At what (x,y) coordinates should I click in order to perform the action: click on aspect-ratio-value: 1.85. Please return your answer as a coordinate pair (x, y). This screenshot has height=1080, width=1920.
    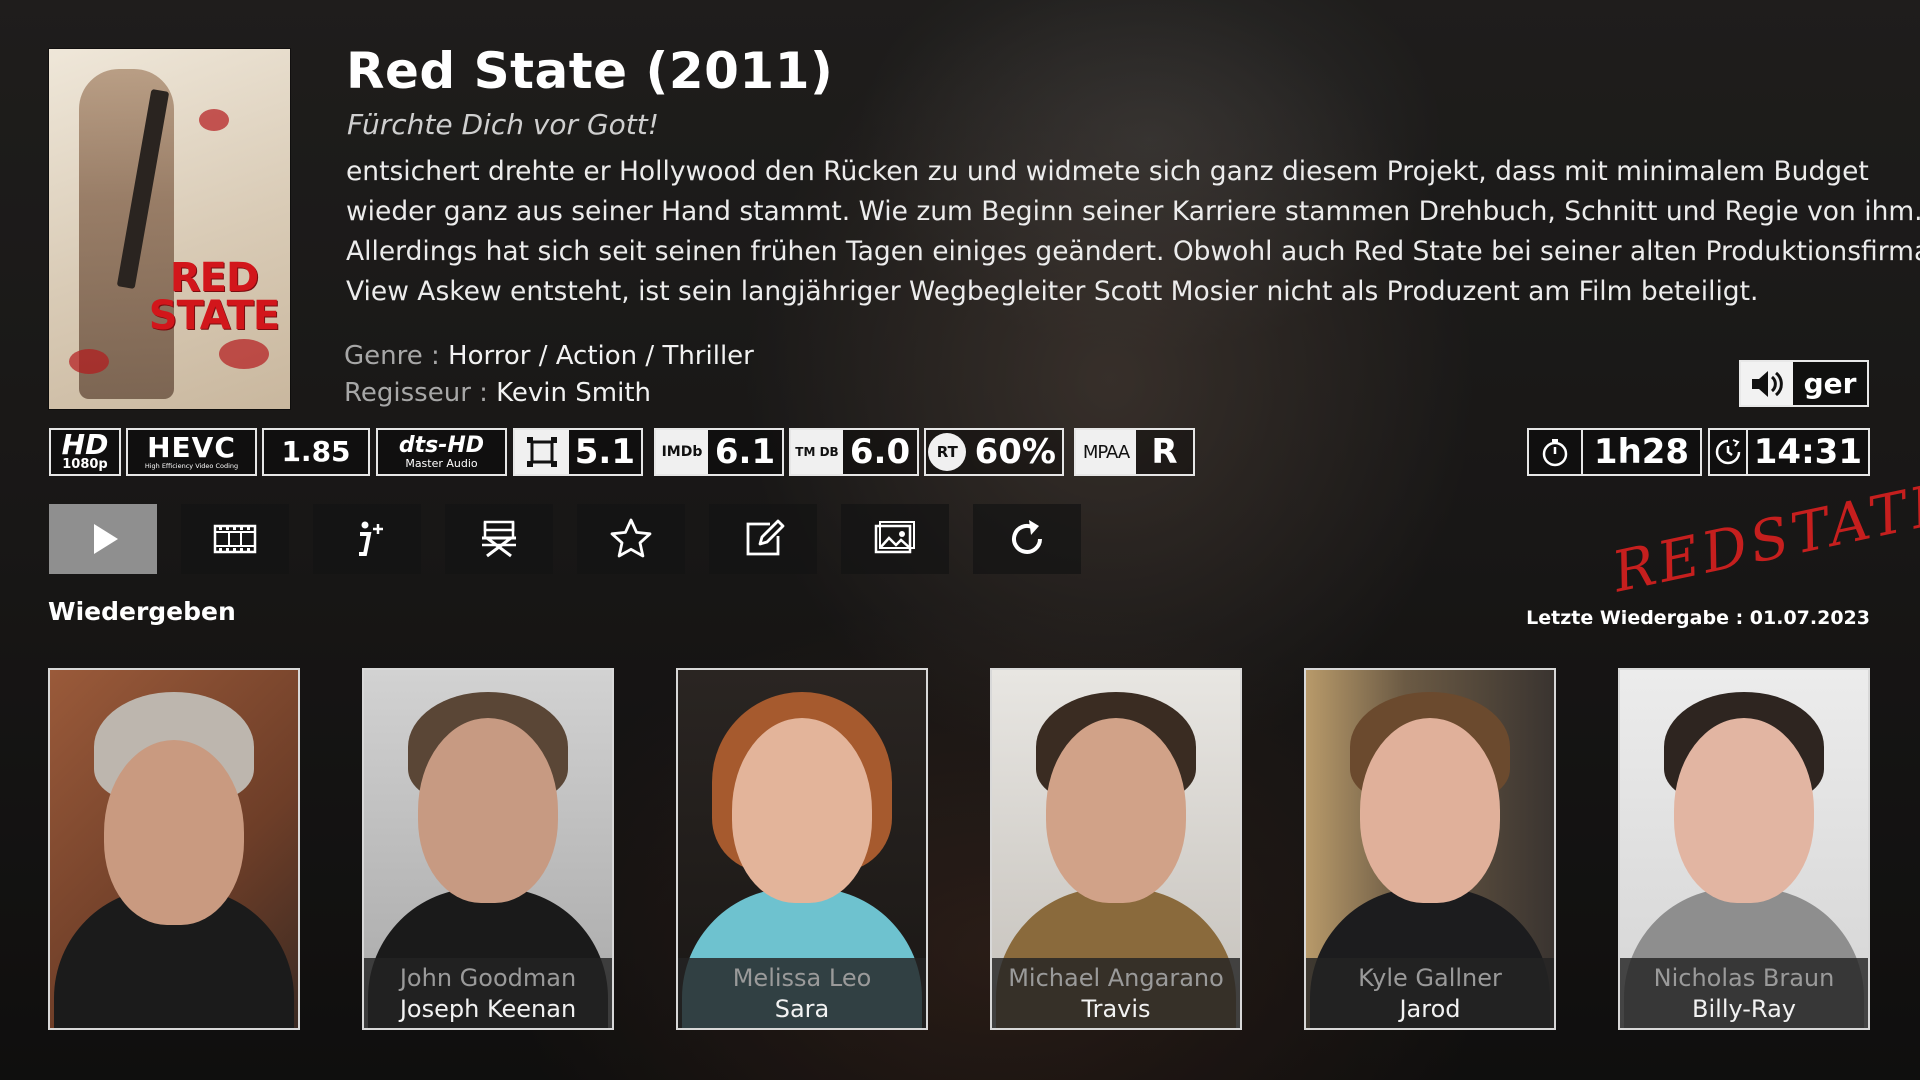
    Looking at the image, I should click on (316, 451).